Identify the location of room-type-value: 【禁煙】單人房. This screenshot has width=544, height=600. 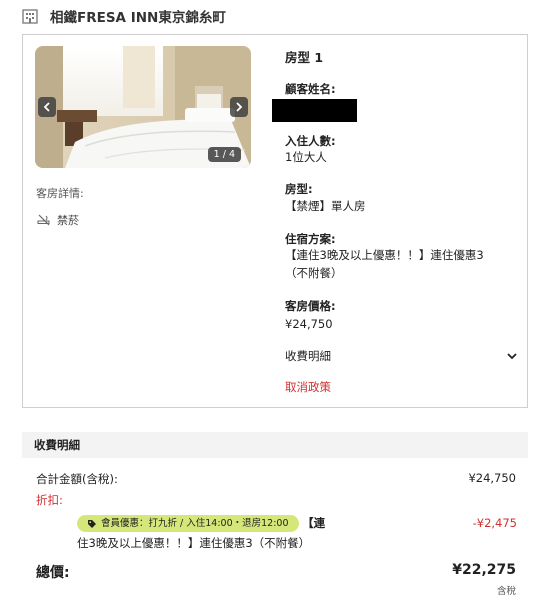
(325, 206).